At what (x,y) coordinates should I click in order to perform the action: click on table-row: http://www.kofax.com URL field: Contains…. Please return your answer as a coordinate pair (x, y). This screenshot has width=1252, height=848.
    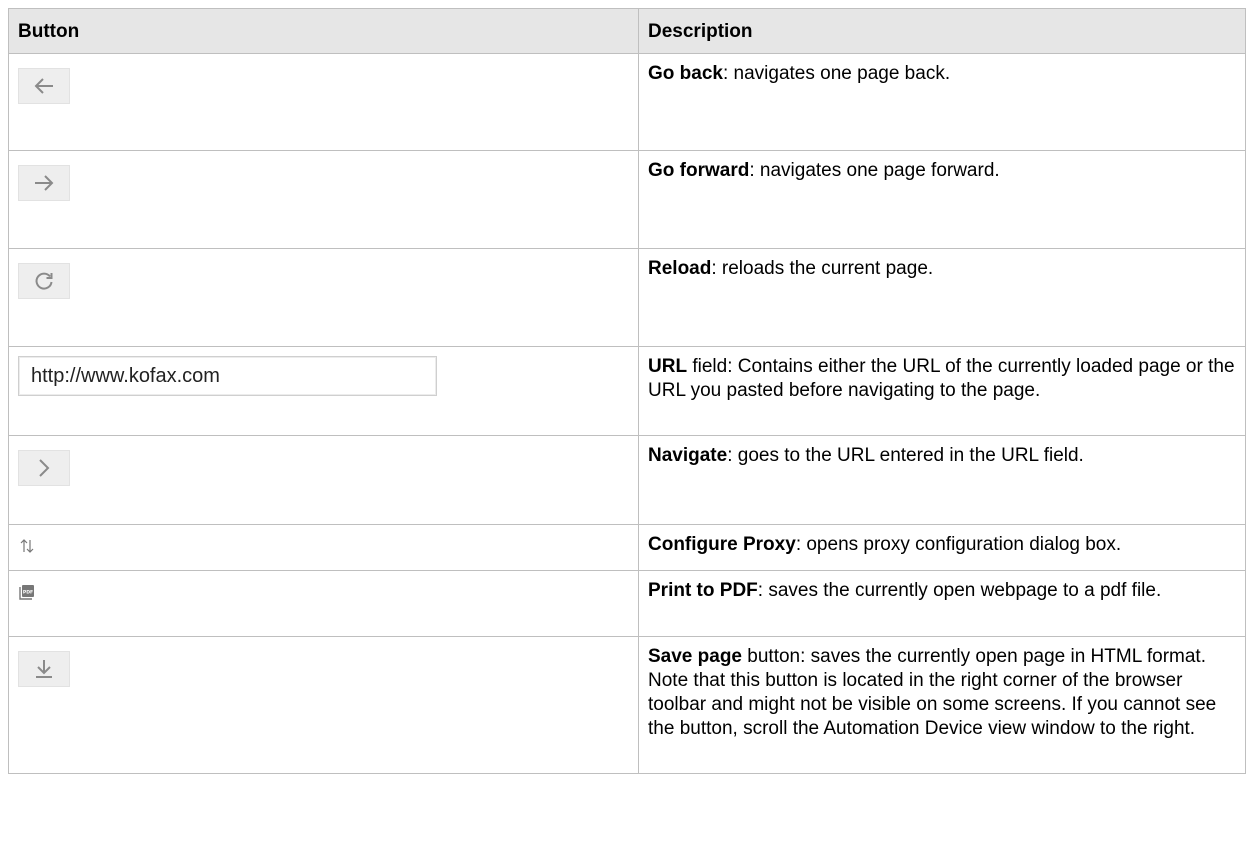
    Looking at the image, I should click on (627, 391).